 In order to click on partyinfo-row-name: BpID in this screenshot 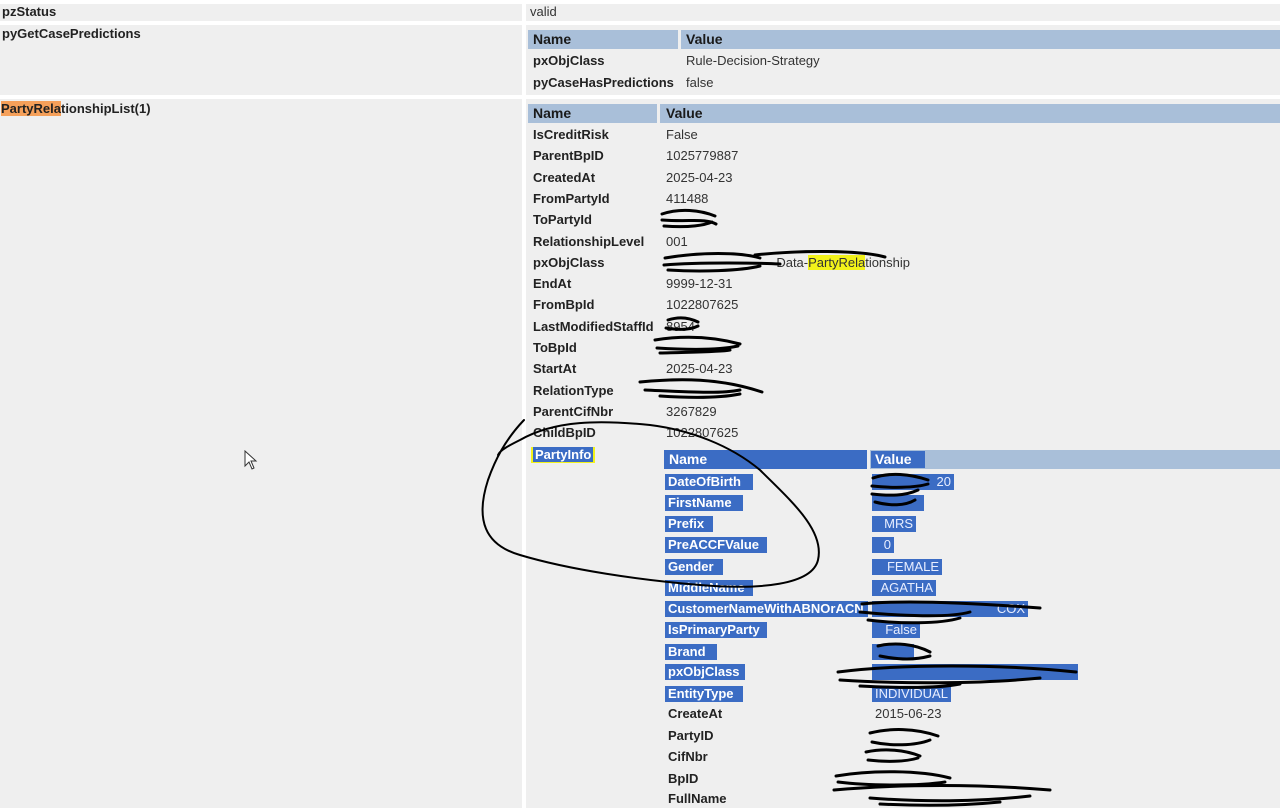, I will do `click(683, 778)`.